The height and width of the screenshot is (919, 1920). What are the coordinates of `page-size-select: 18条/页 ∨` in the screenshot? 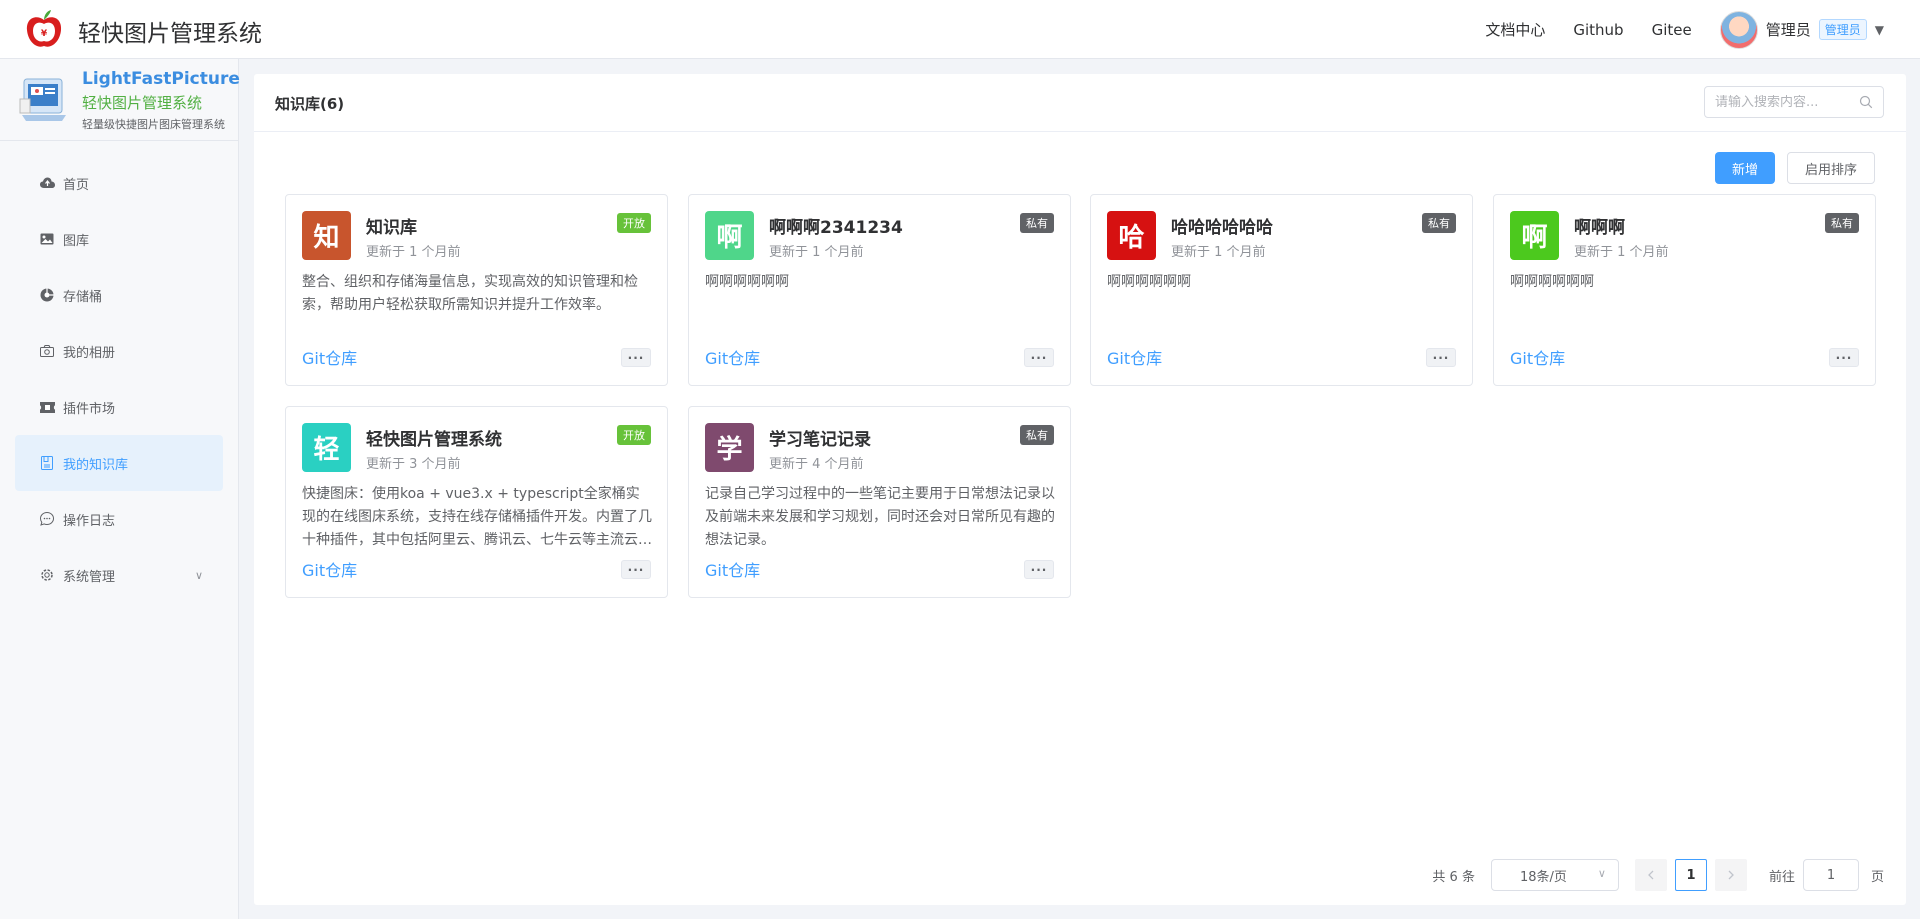 It's located at (1554, 875).